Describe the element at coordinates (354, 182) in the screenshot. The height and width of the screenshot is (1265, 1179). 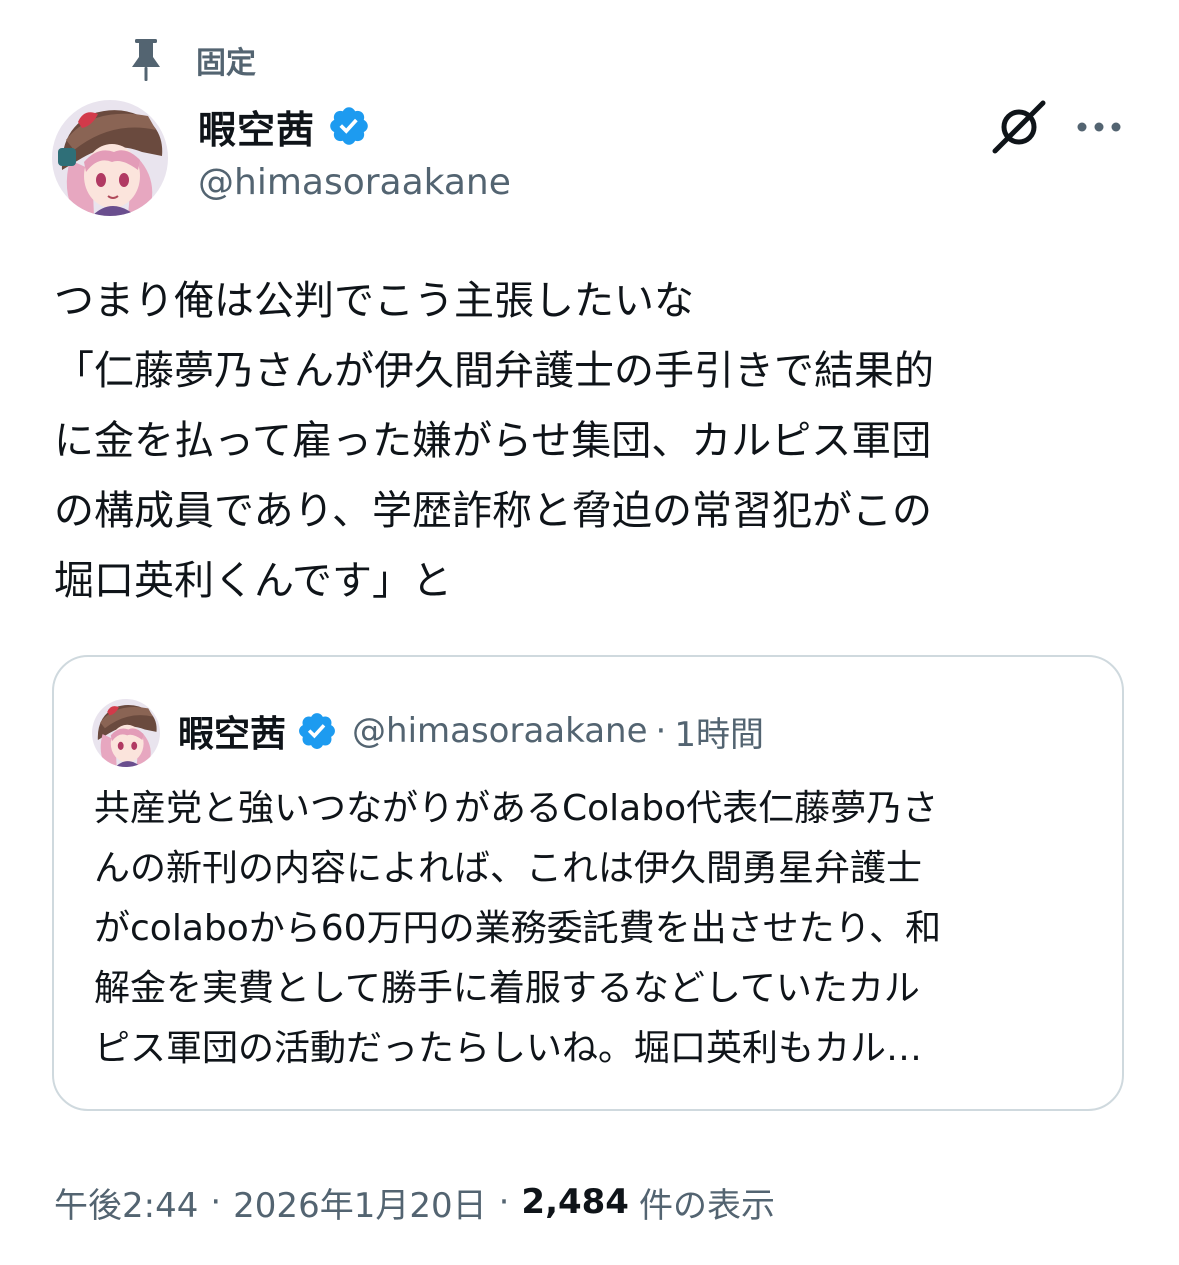
I see `author-handle: @himasoraakane` at that location.